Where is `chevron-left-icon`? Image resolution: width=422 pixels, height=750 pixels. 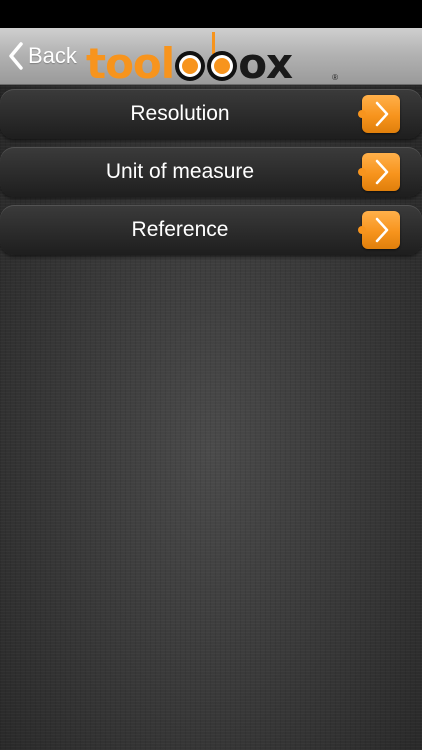 chevron-left-icon is located at coordinates (16, 56).